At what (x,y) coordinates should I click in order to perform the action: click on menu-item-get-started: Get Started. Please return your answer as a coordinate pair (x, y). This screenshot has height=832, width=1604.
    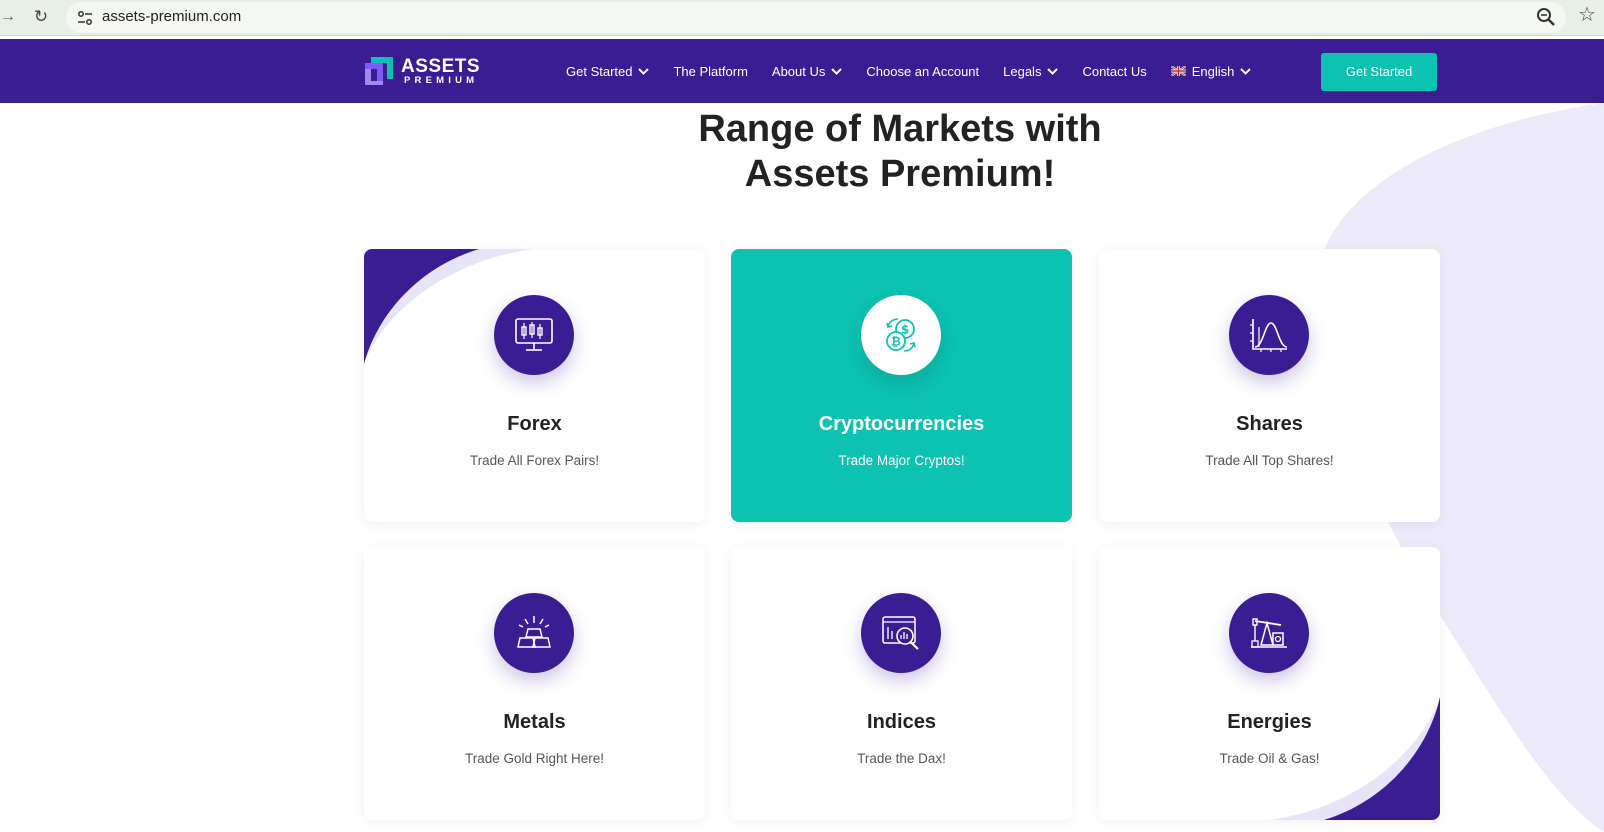
    Looking at the image, I should click on (608, 71).